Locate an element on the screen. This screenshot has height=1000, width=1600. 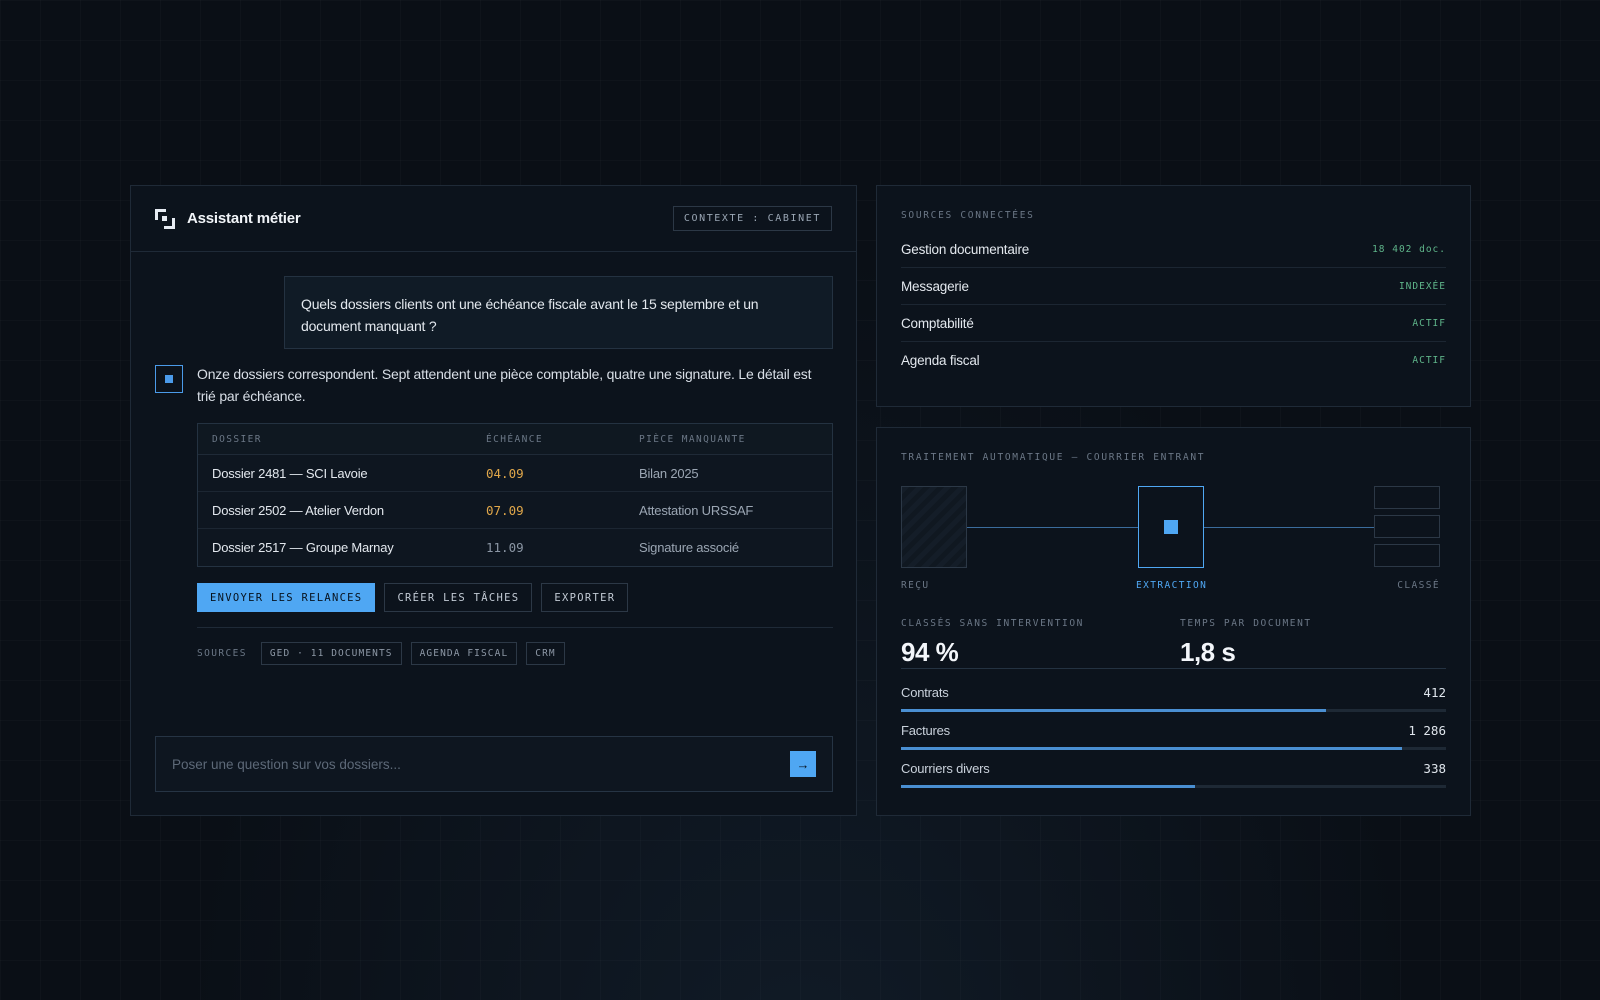
source-row-messagerie: Messagerie INDEXÉE is located at coordinates (1173, 286).